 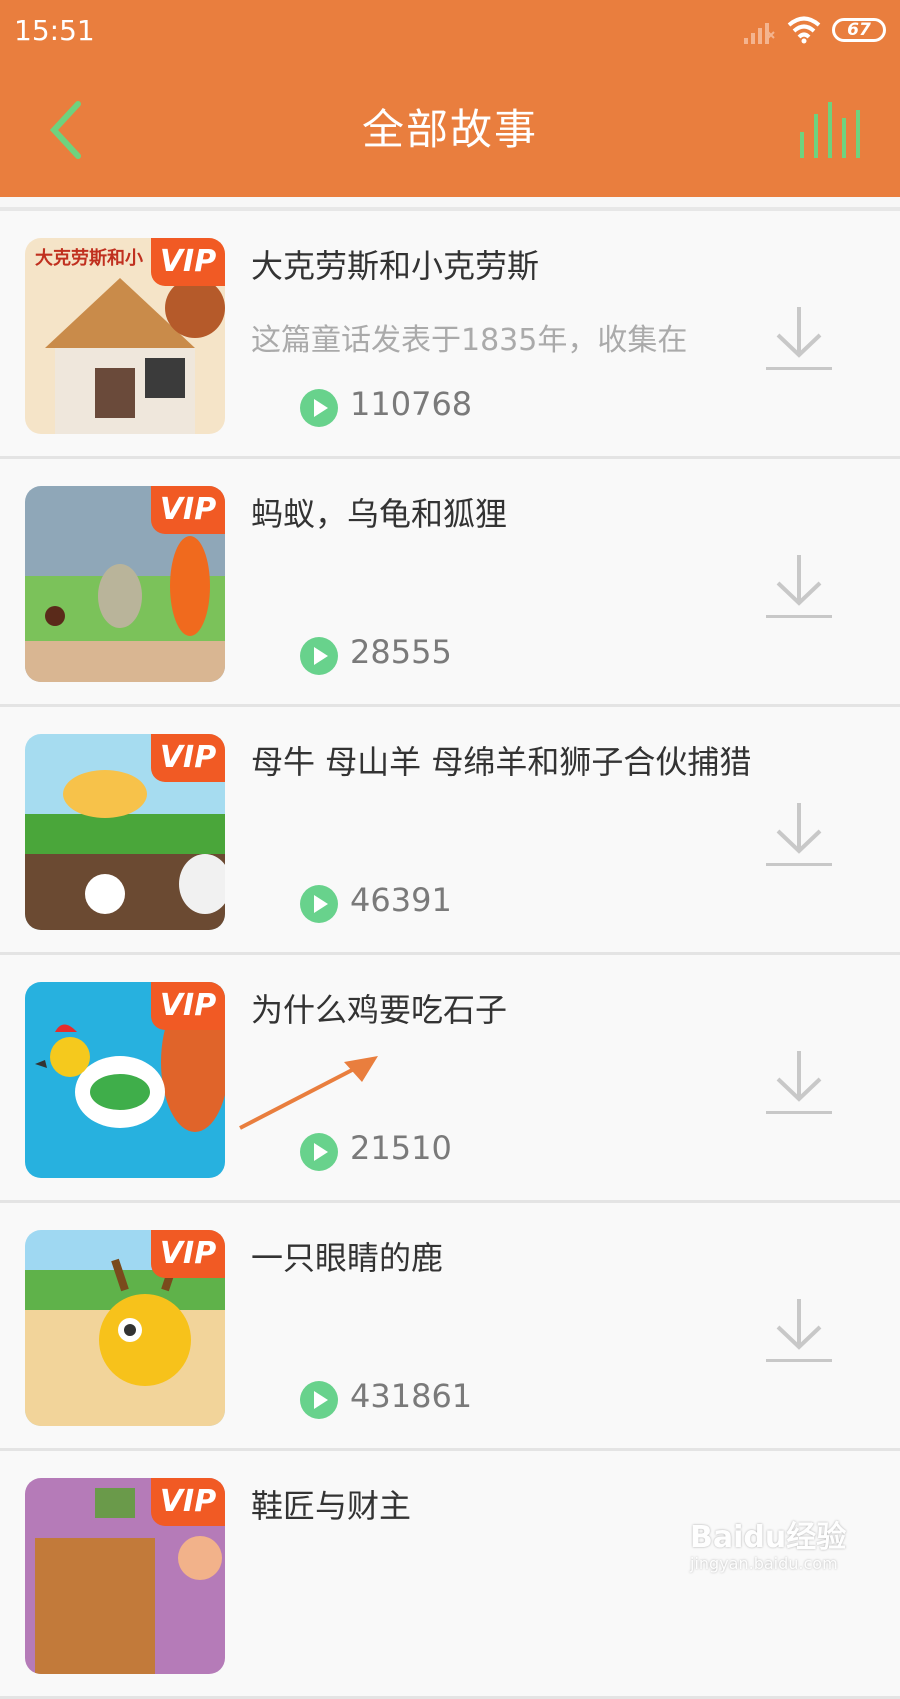 What do you see at coordinates (54, 30) in the screenshot?
I see `status-time: 15:51` at bounding box center [54, 30].